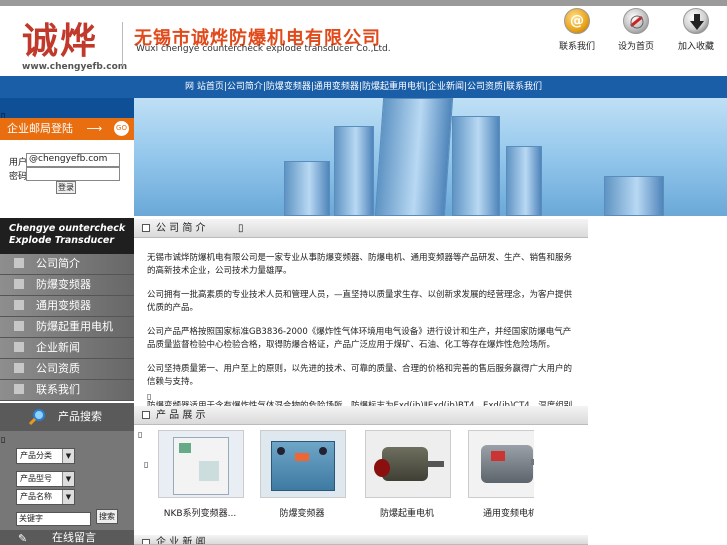  I want to click on password-label: 密码, so click(18, 177).